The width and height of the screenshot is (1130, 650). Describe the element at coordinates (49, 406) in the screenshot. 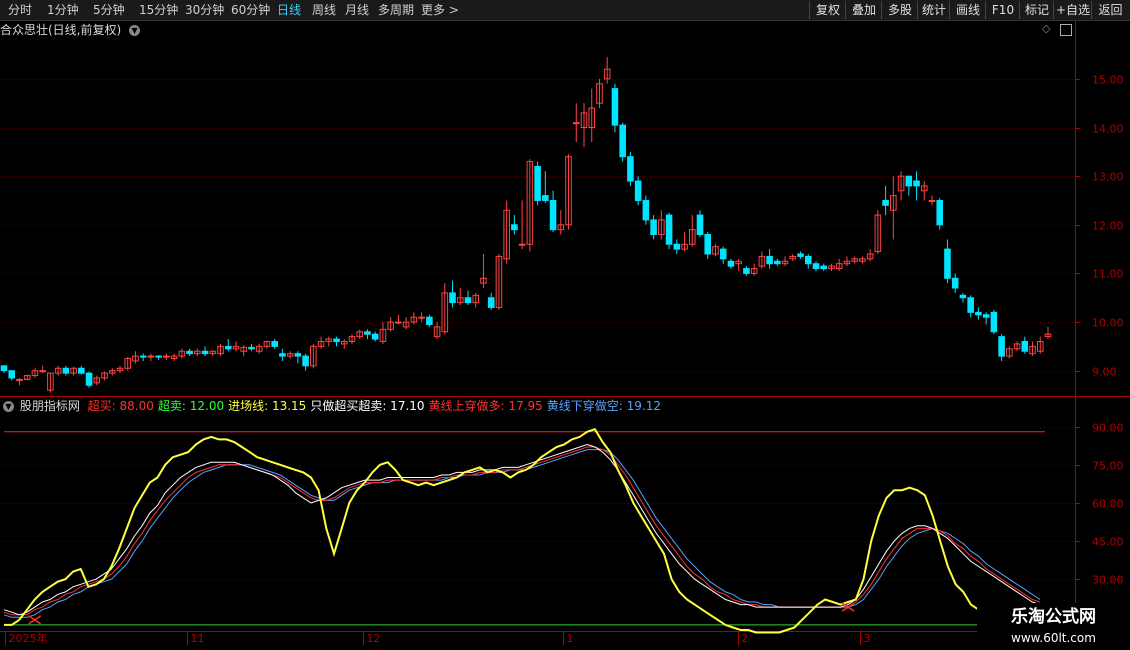

I see `indicator-name: 股朋指标网` at that location.